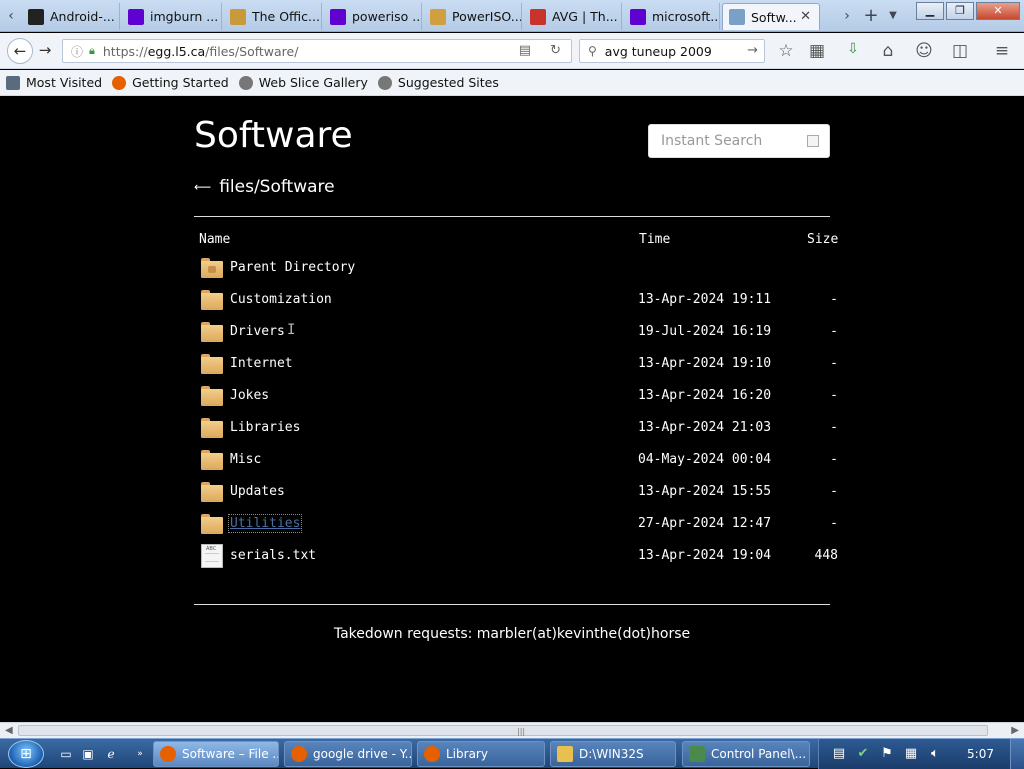 The height and width of the screenshot is (769, 1024). Describe the element at coordinates (26, 754) in the screenshot. I see `start-button: ⊞` at that location.